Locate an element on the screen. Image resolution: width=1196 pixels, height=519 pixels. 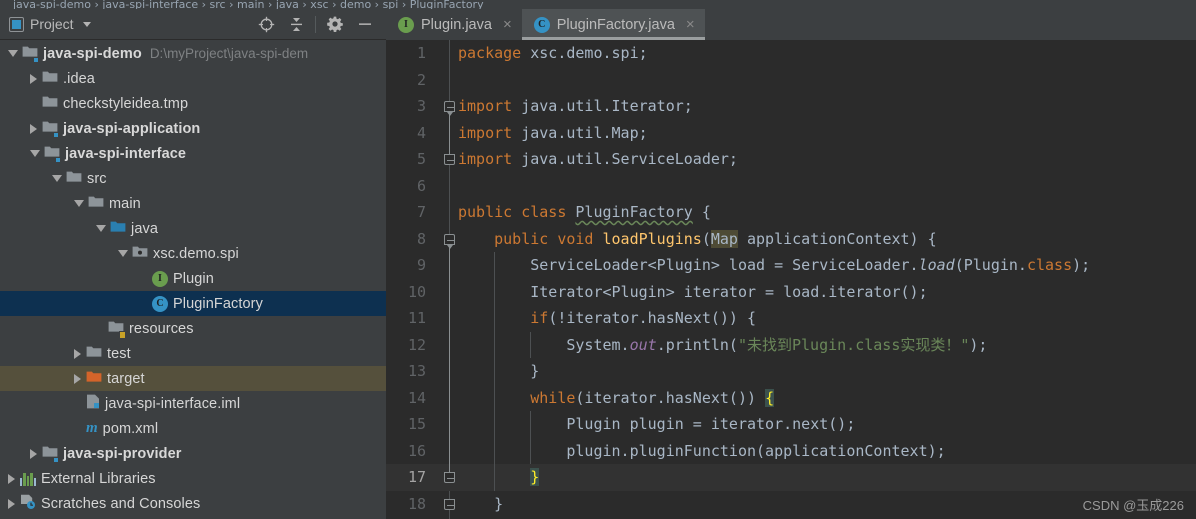
tree-row-java-spi-demo: java-spi-demo D:\myProject\java-spi-dem is located at coordinates (193, 53).